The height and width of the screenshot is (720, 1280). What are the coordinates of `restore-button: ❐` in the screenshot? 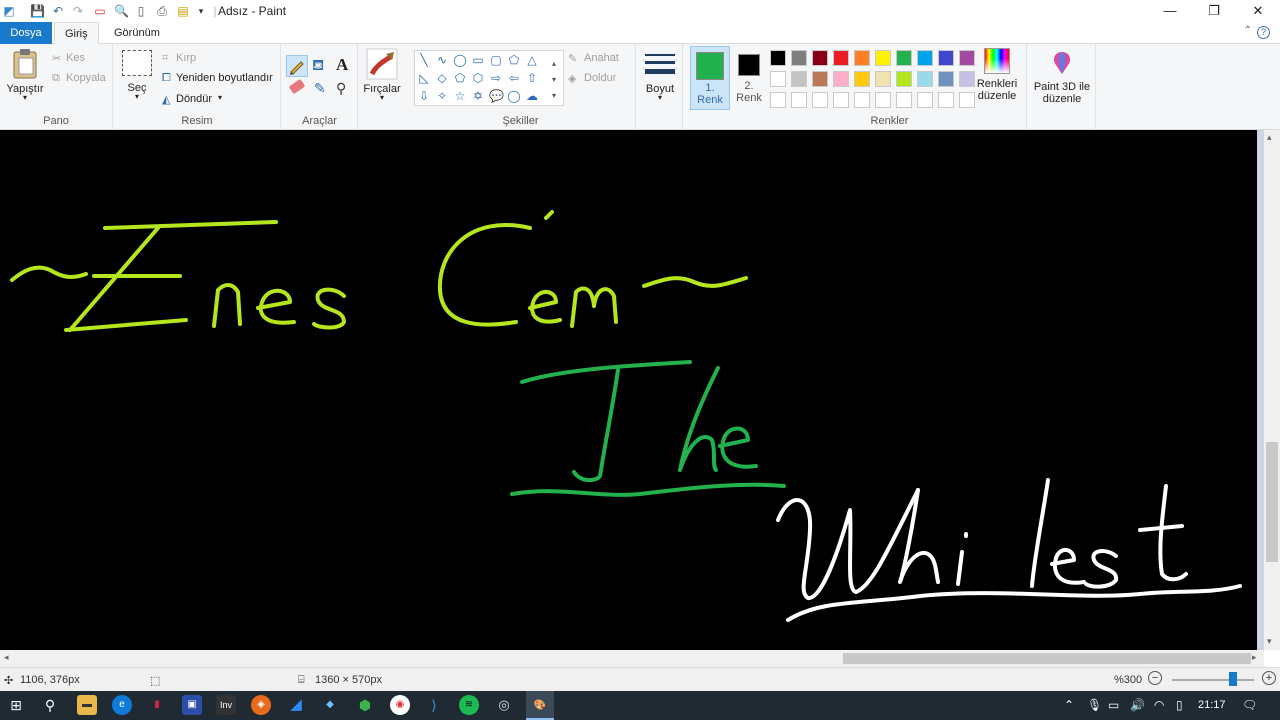 It's located at (1214, 11).